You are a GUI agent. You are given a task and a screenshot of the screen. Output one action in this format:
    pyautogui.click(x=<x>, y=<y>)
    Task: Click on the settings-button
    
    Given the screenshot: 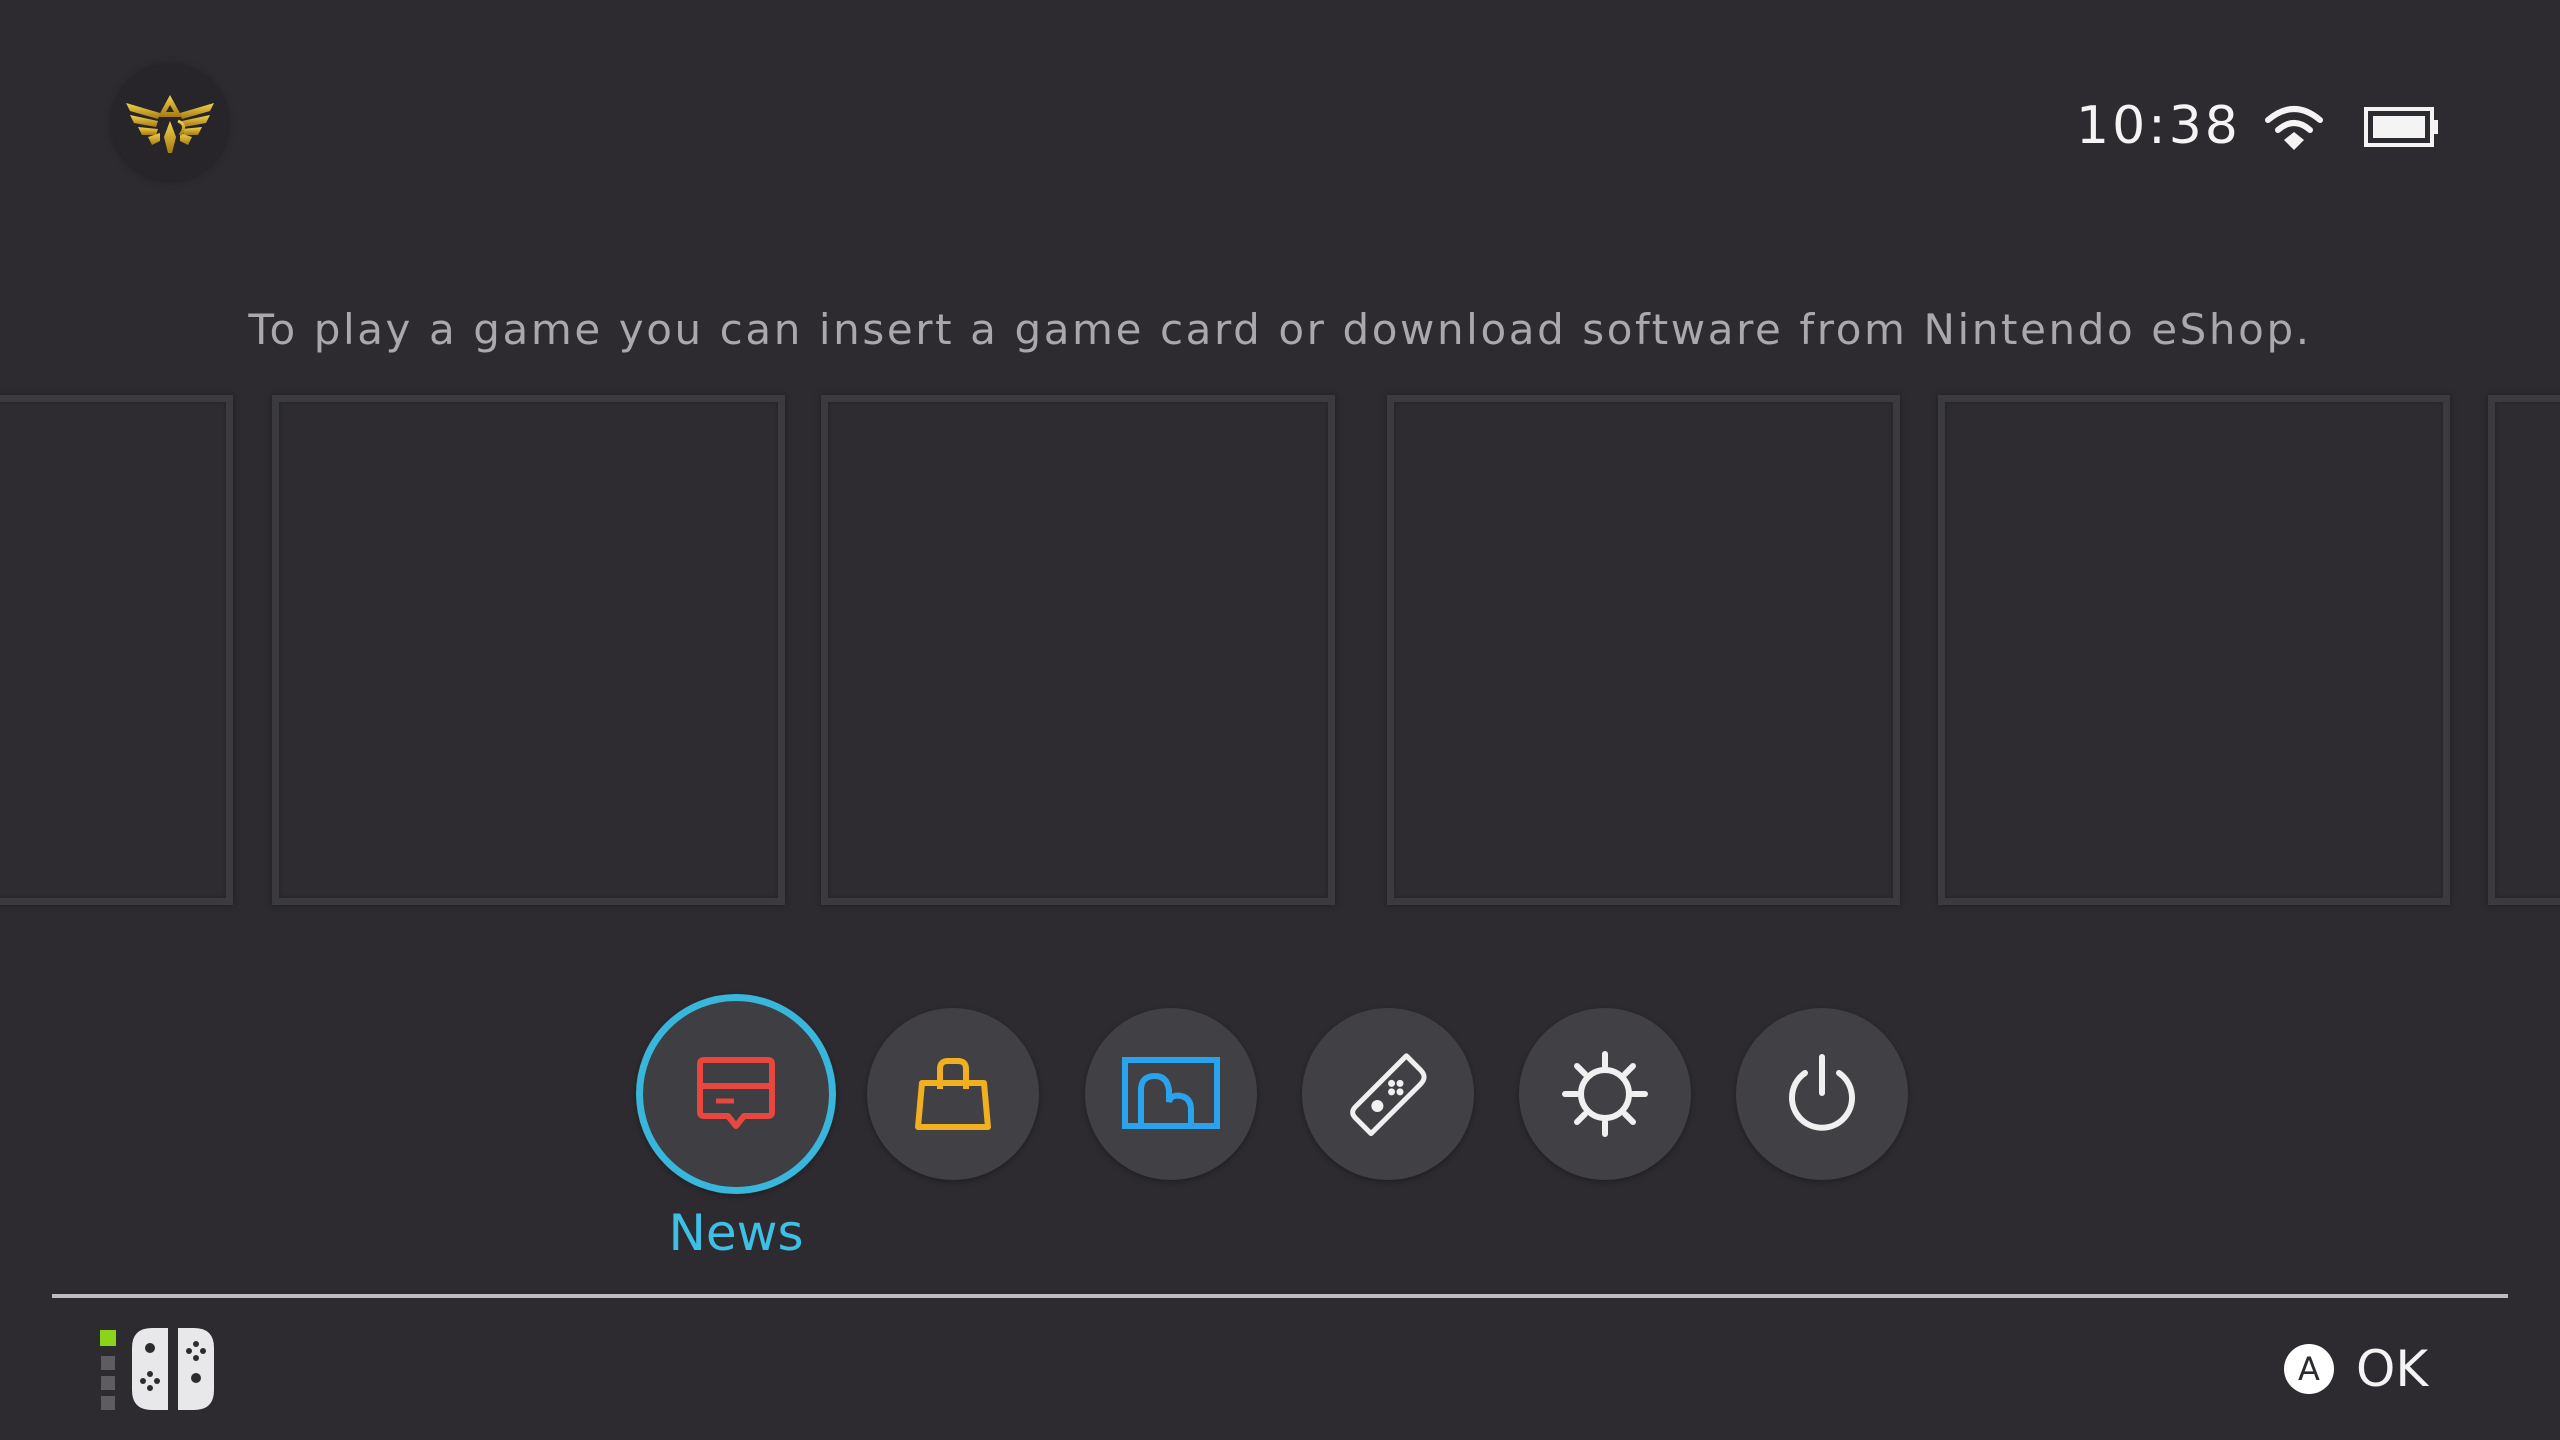 What is the action you would take?
    pyautogui.click(x=1605, y=1094)
    